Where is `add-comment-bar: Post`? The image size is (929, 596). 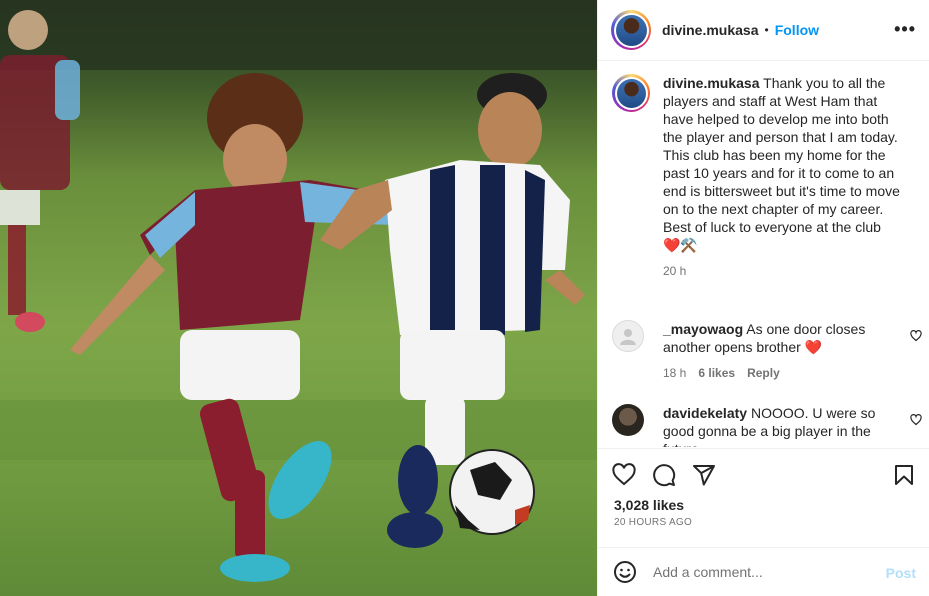 add-comment-bar: Post is located at coordinates (763, 571).